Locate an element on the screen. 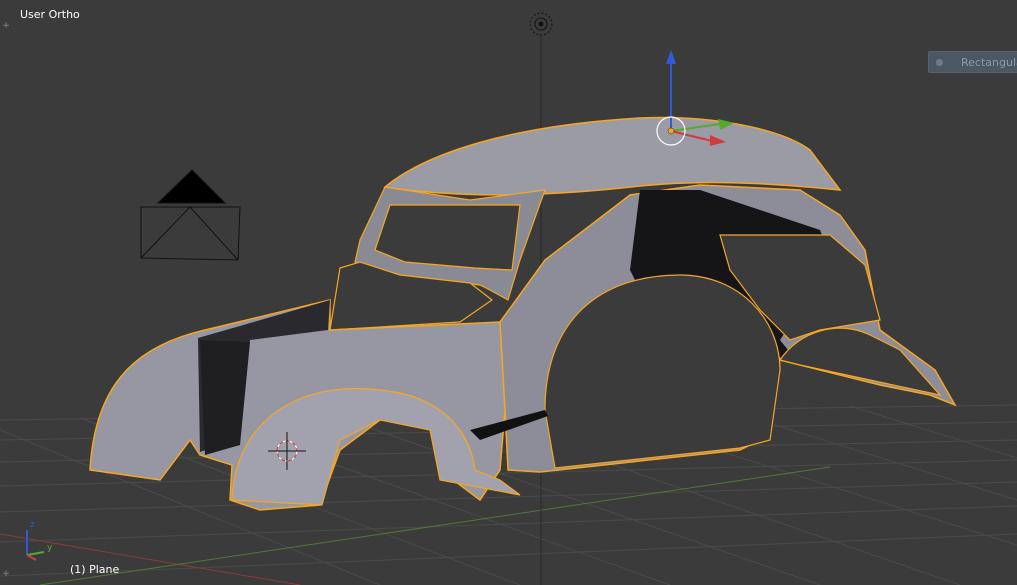  active-object-label: (1) Plane is located at coordinates (95, 569).